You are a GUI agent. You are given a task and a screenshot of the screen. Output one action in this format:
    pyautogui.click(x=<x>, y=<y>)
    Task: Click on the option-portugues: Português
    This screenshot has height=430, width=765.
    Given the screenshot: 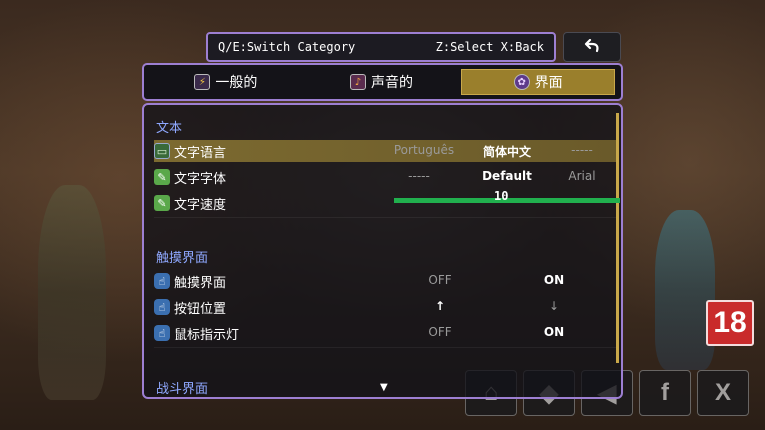 What is the action you would take?
    pyautogui.click(x=424, y=150)
    